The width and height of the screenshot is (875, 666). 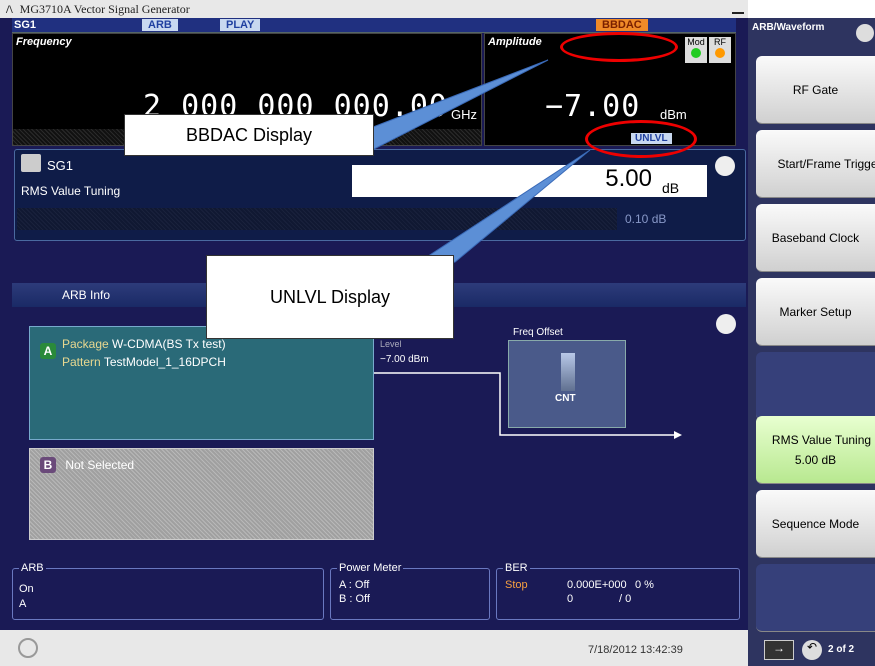 What do you see at coordinates (249, 135) in the screenshot?
I see `bbdac-callout: BBDAC Display` at bounding box center [249, 135].